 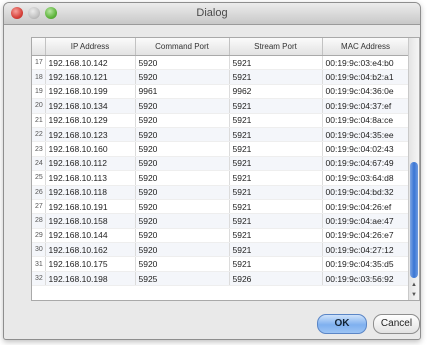 What do you see at coordinates (39, 149) in the screenshot?
I see `row-number-cell: 23` at bounding box center [39, 149].